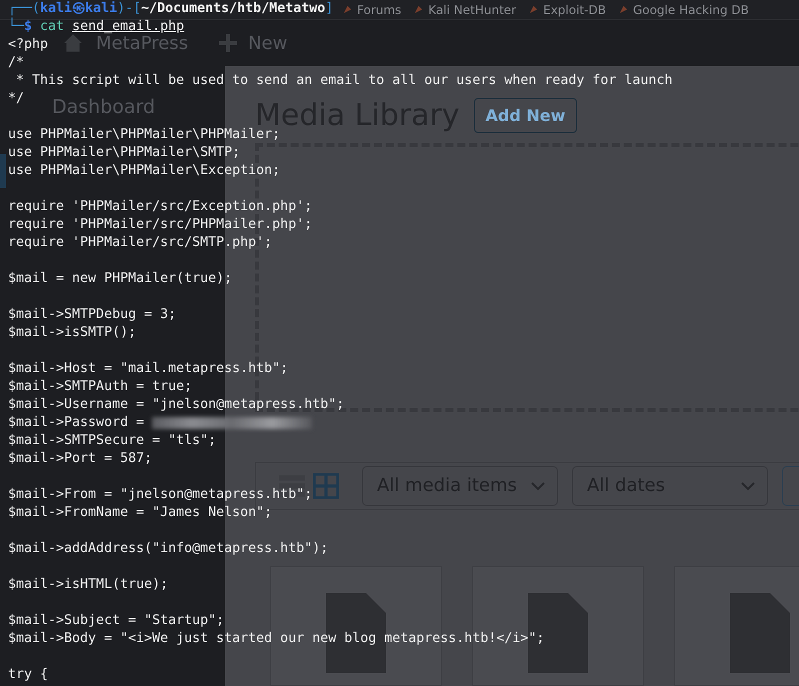 This screenshot has height=686, width=799. I want to click on bookmark-link: Forums, so click(379, 10).